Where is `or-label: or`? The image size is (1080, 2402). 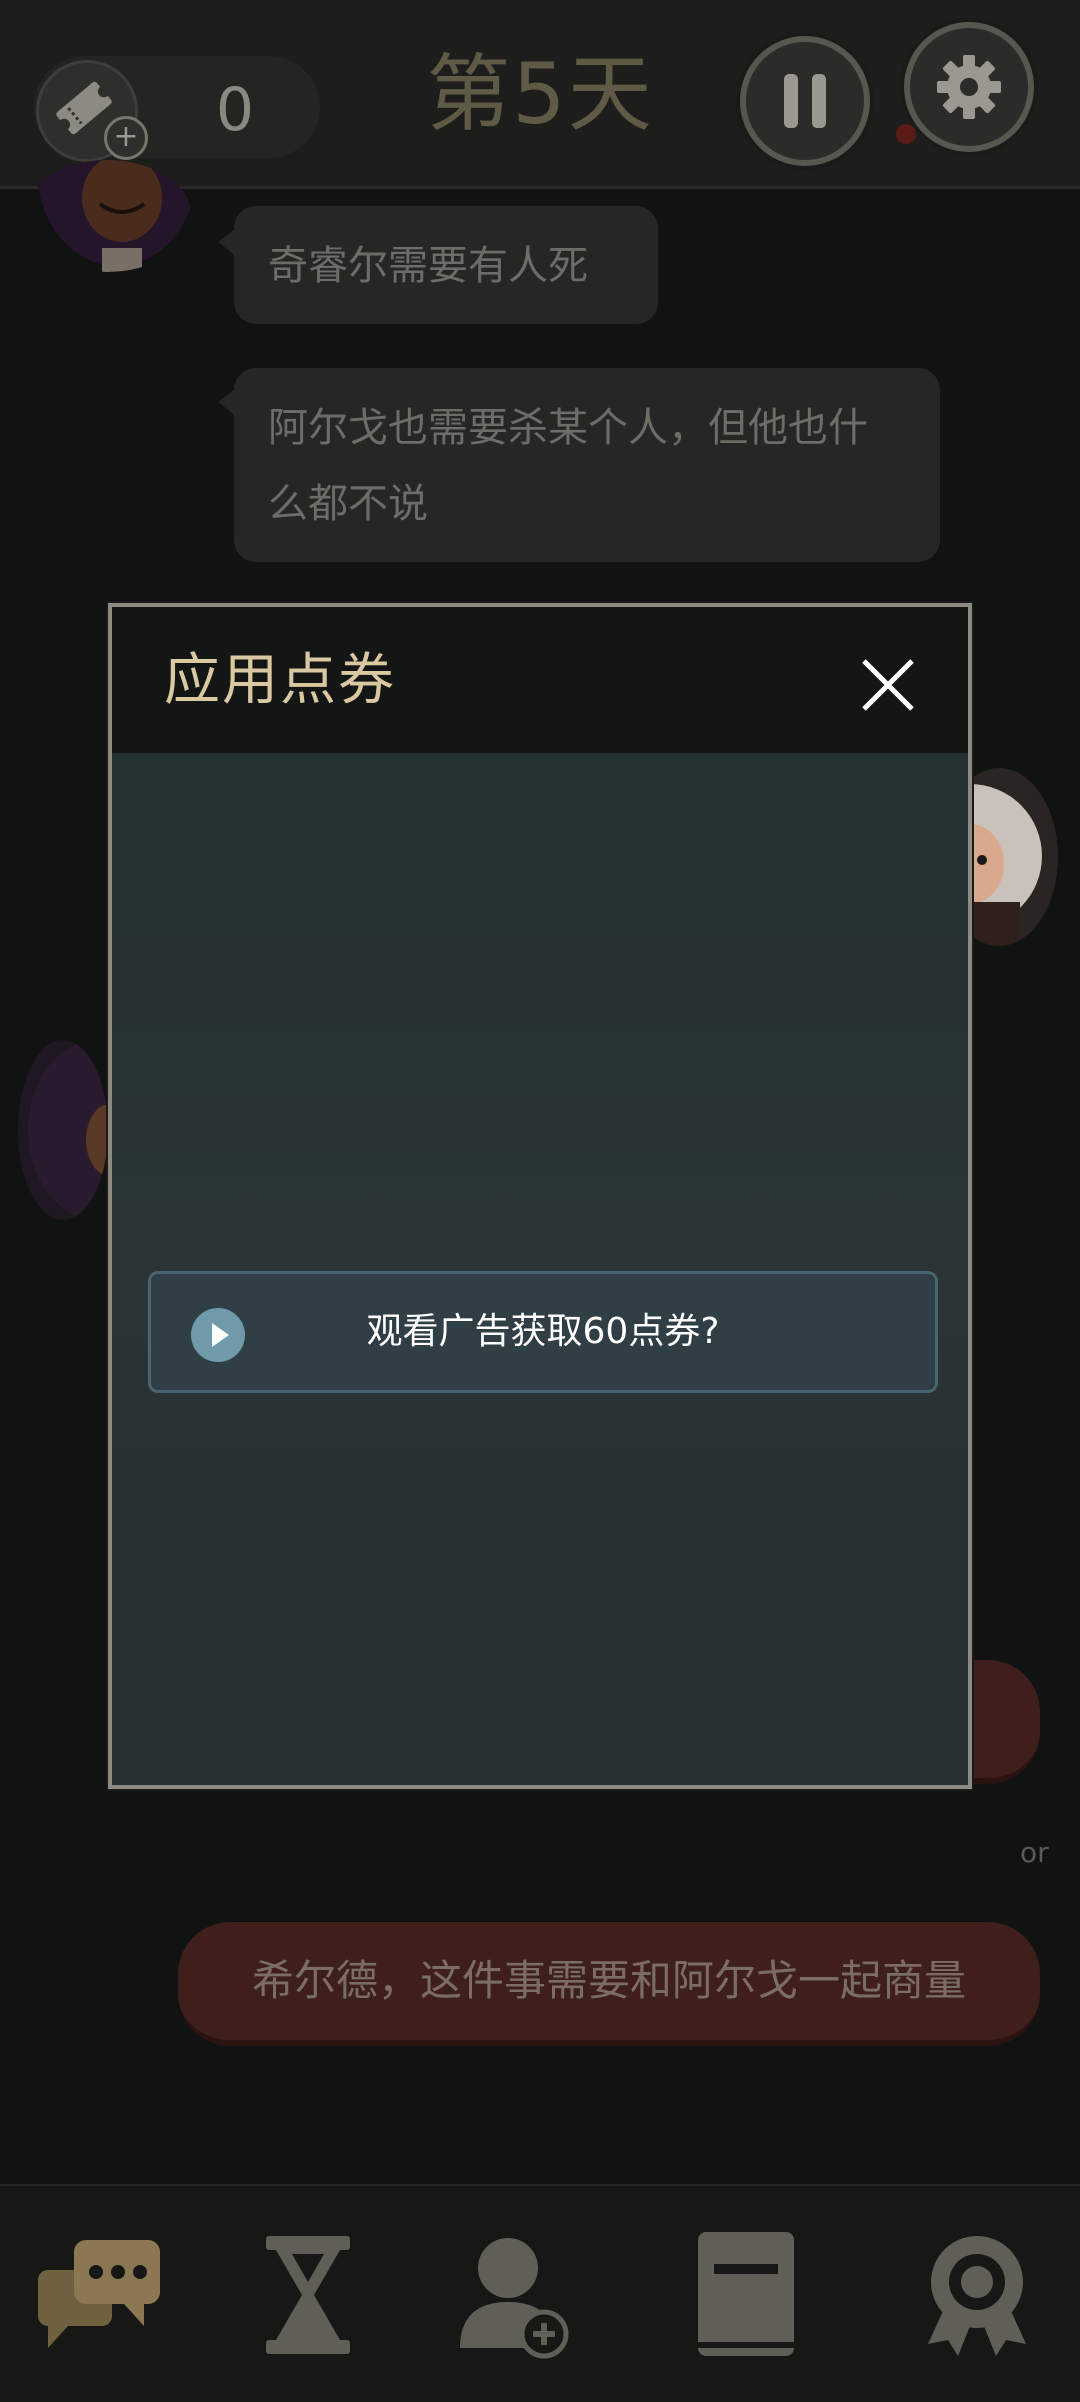 or-label: or is located at coordinates (1034, 1852).